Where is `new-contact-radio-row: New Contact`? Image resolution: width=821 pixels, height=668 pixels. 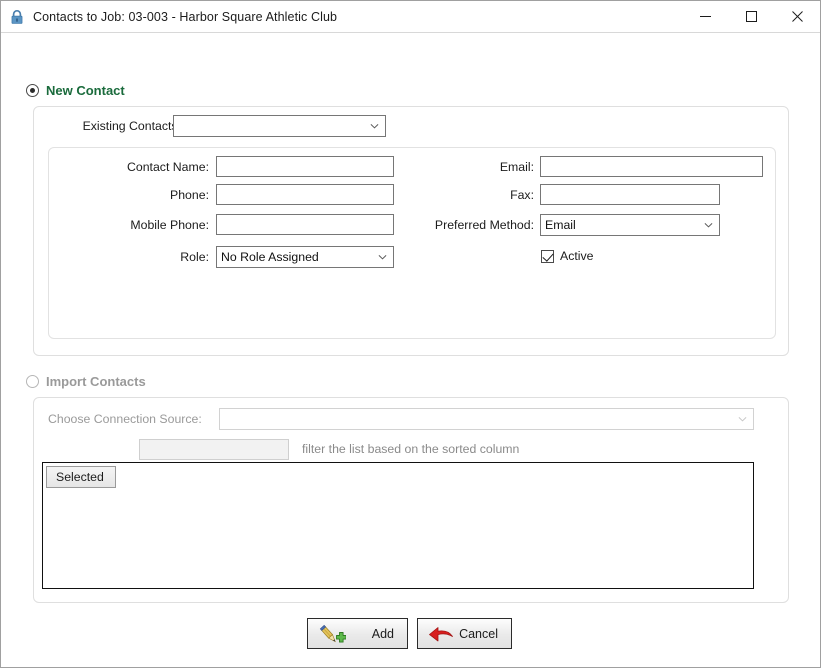
new-contact-radio-row: New Contact is located at coordinates (75, 90).